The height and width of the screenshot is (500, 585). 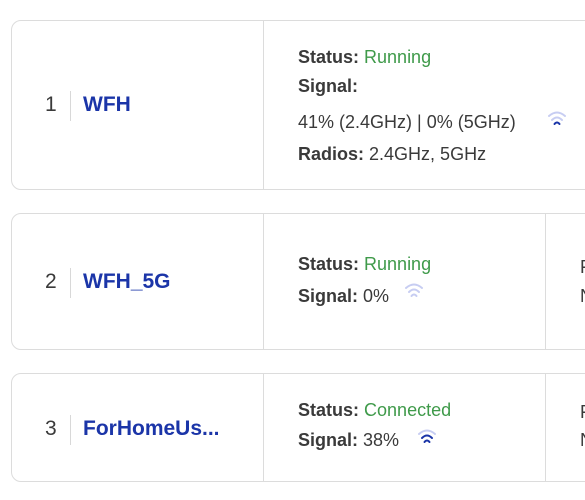 I want to click on signal-line: Signal: 0%, so click(x=343, y=296).